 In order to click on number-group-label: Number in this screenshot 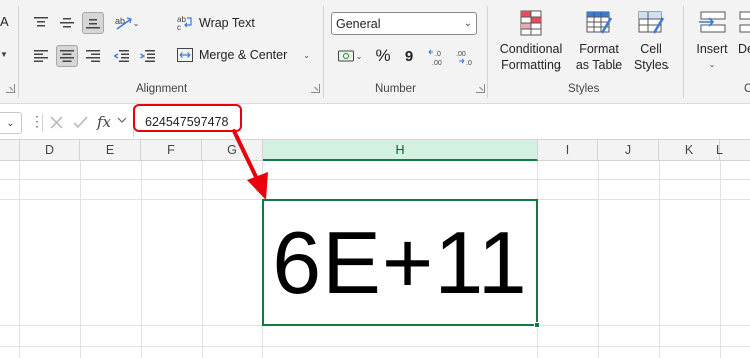, I will do `click(395, 89)`.